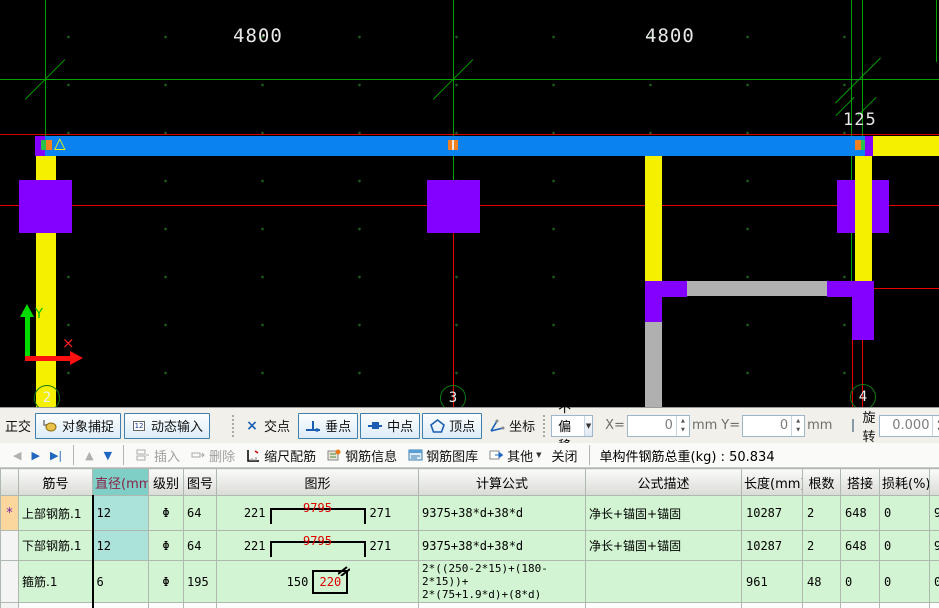  Describe the element at coordinates (934, 581) in the screenshot. I see `cell-unit-weight: 0.` at that location.